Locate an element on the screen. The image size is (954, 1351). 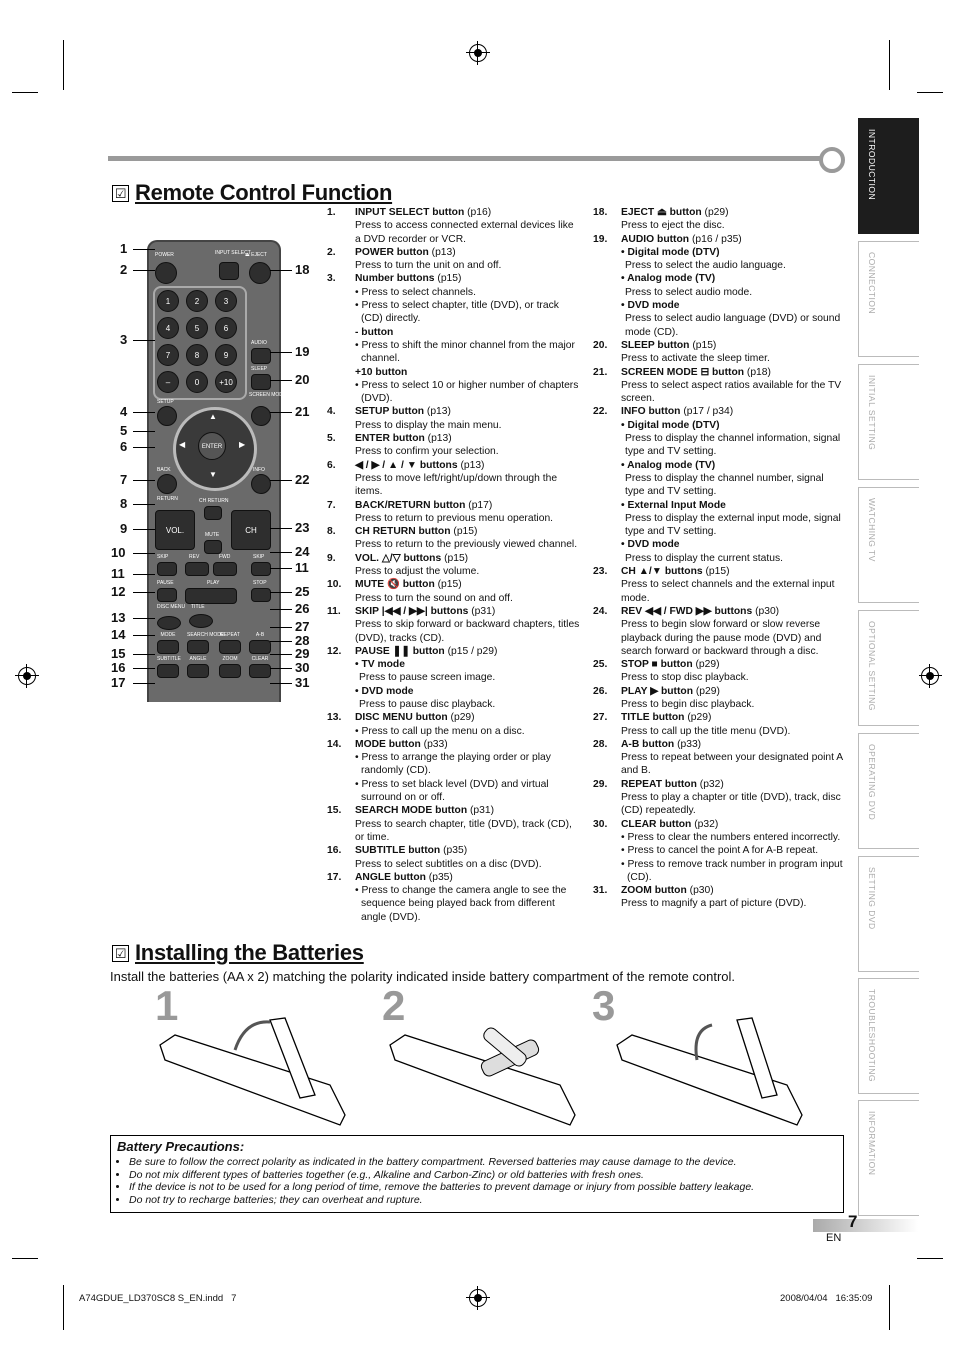
function-number: 18. is located at coordinates (600, 212).